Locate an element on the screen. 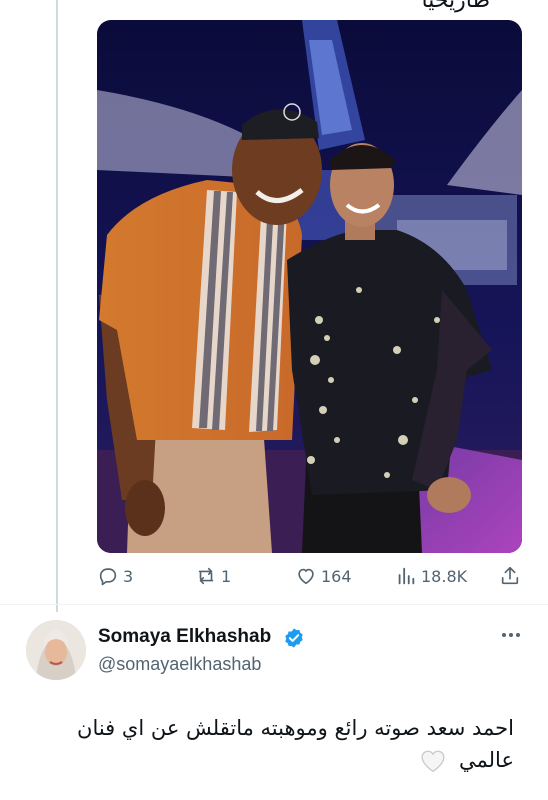  reply-count: 3 is located at coordinates (128, 576).